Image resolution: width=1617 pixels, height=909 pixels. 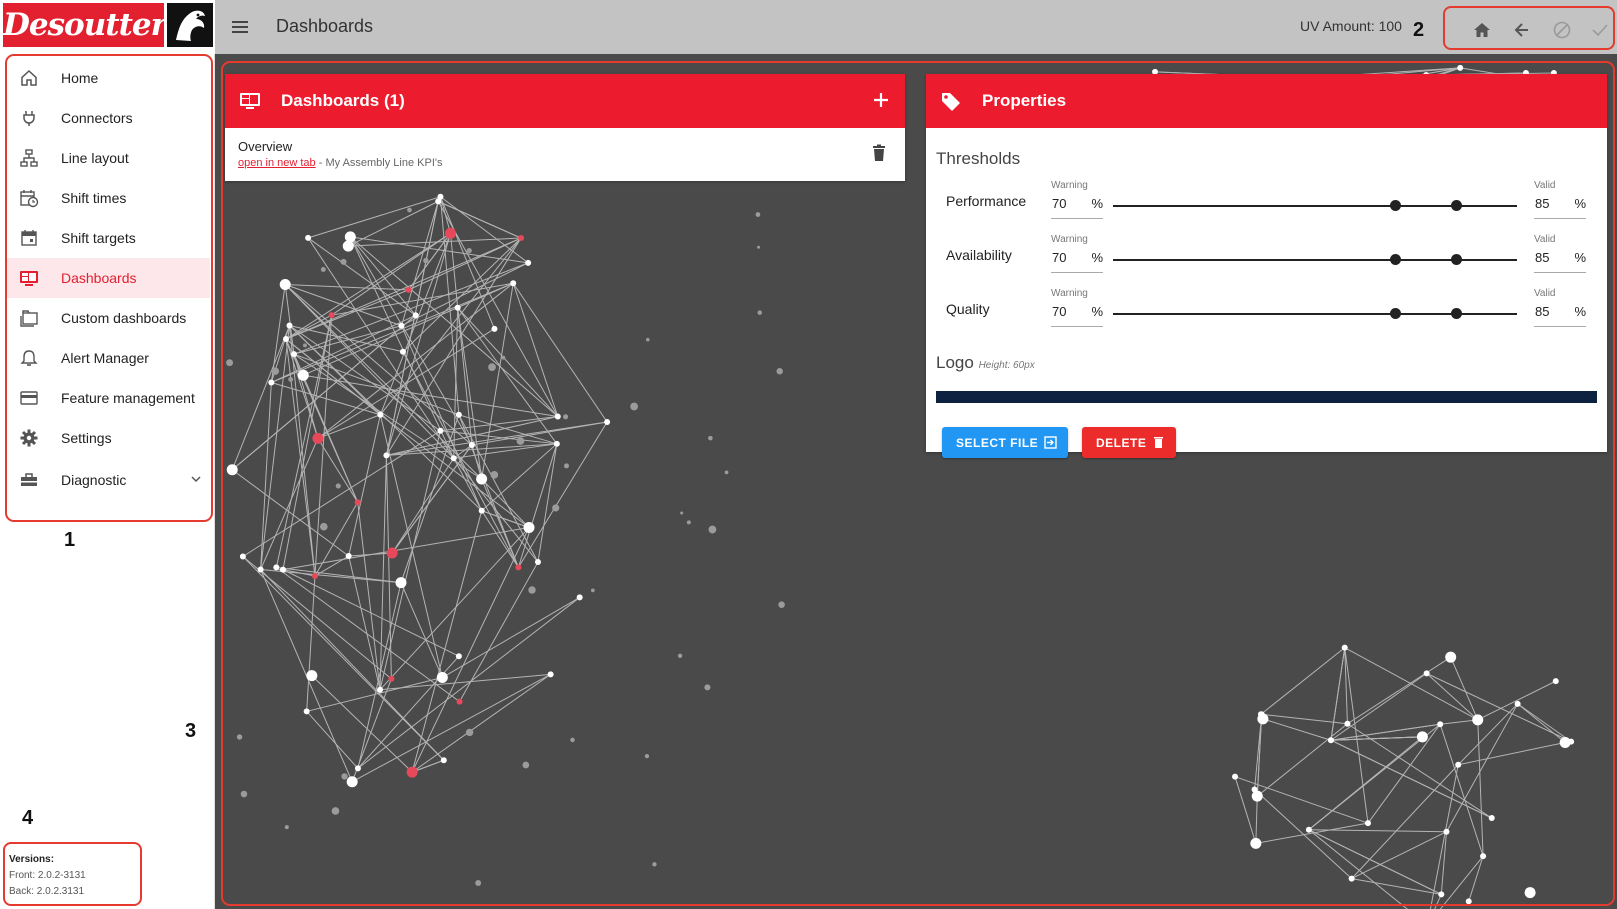 I want to click on sidebar-item-shift-times: Shift times, so click(x=108, y=198).